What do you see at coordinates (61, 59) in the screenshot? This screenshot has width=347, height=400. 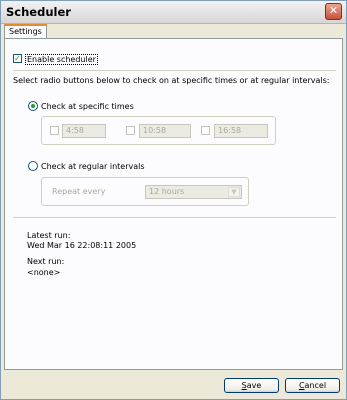 I see `enable-scheduler-label: Enable scheduler` at bounding box center [61, 59].